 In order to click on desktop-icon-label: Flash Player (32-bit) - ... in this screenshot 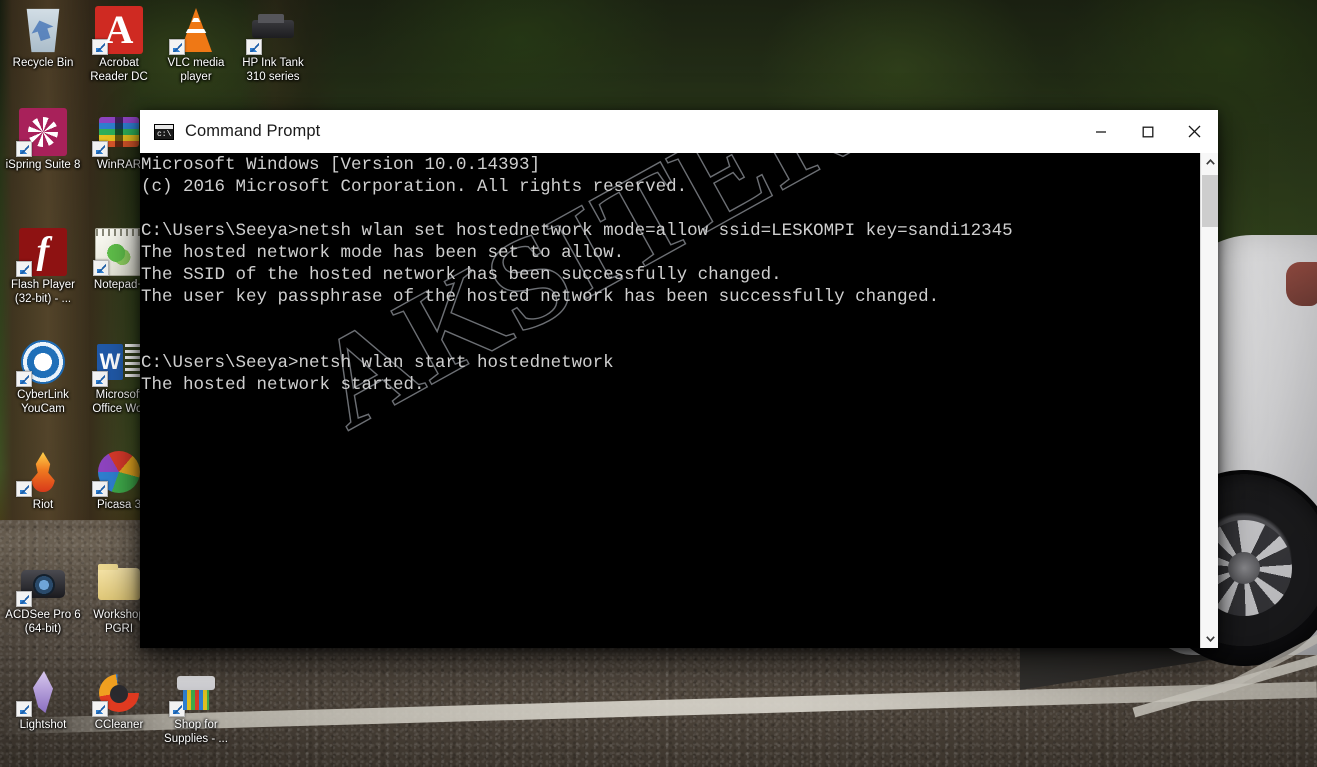, I will do `click(43, 292)`.